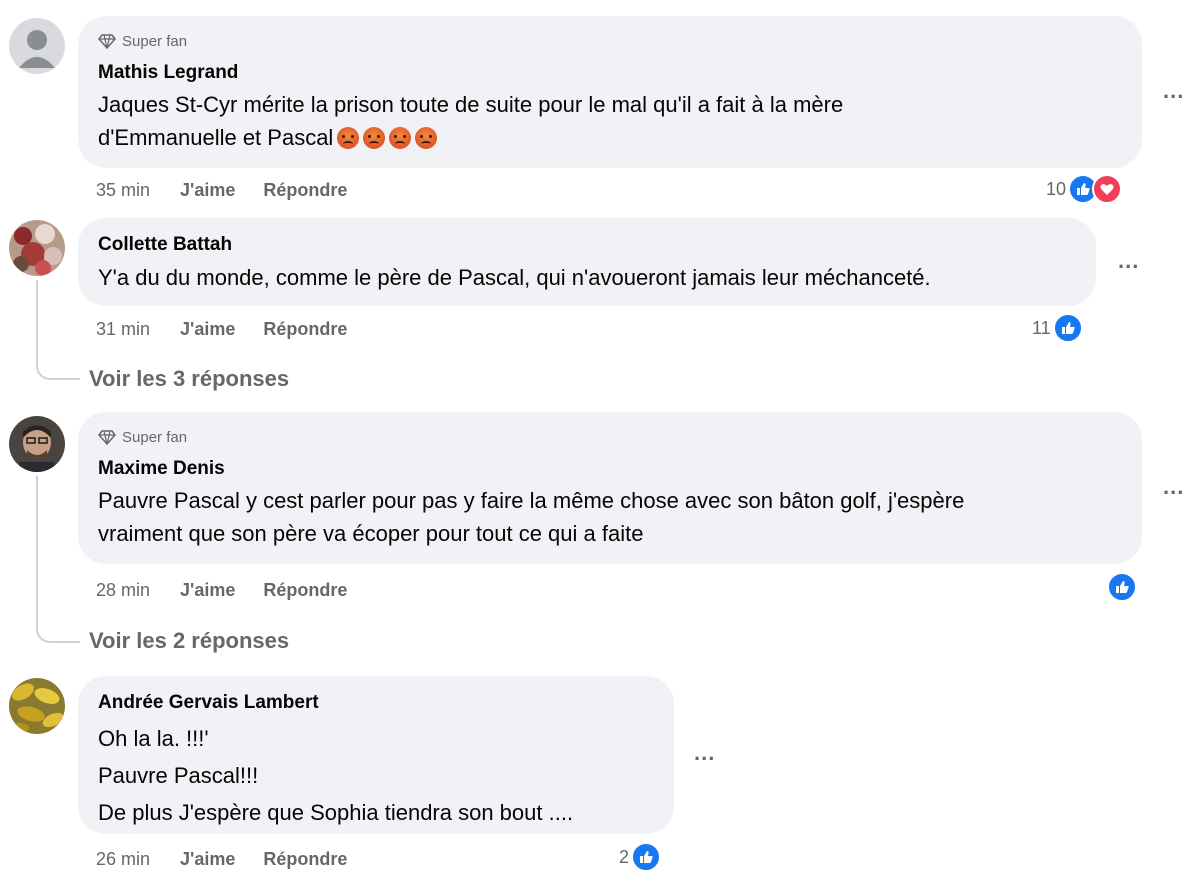  I want to click on comment-text-line: d'Emmanuelle et Pascal, so click(470, 137).